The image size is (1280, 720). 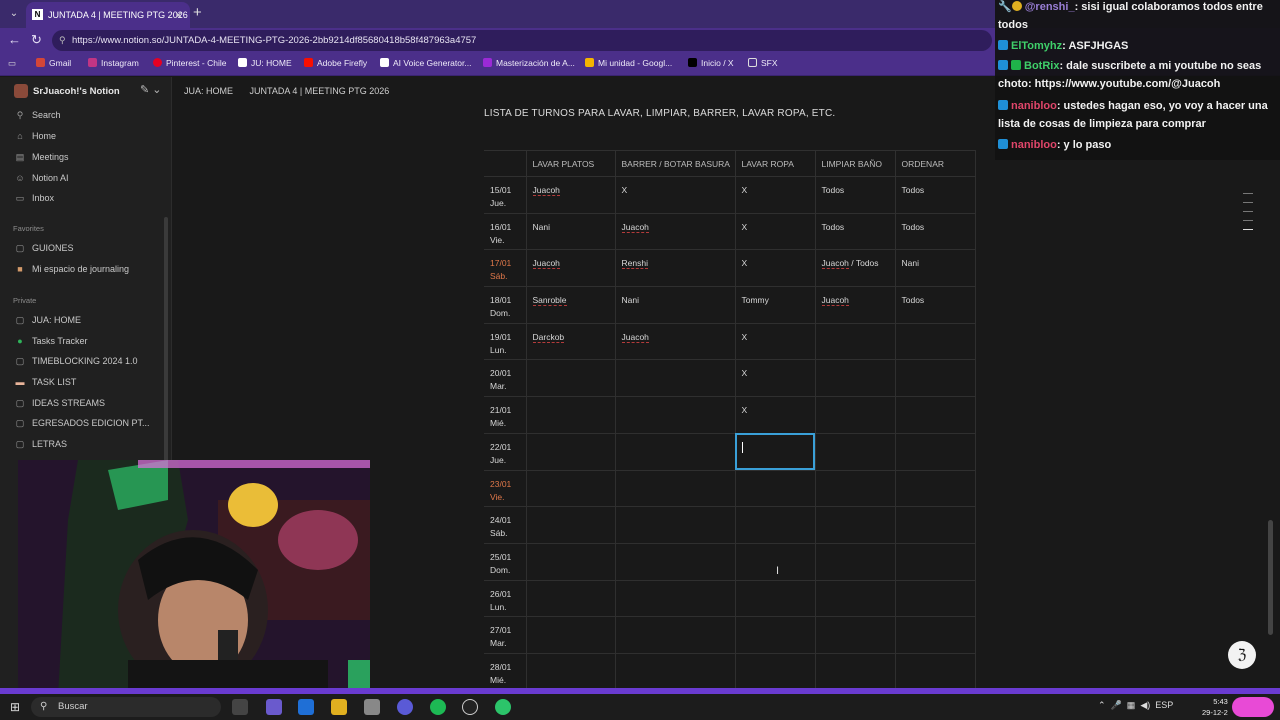 I want to click on clock: 5:43 29-12-2, so click(x=1215, y=707).